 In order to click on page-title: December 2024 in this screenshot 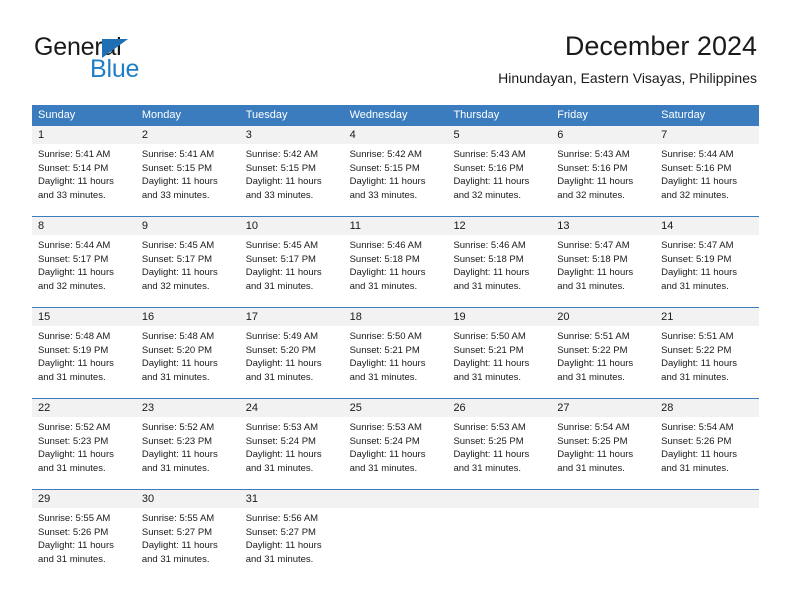, I will do `click(660, 46)`.